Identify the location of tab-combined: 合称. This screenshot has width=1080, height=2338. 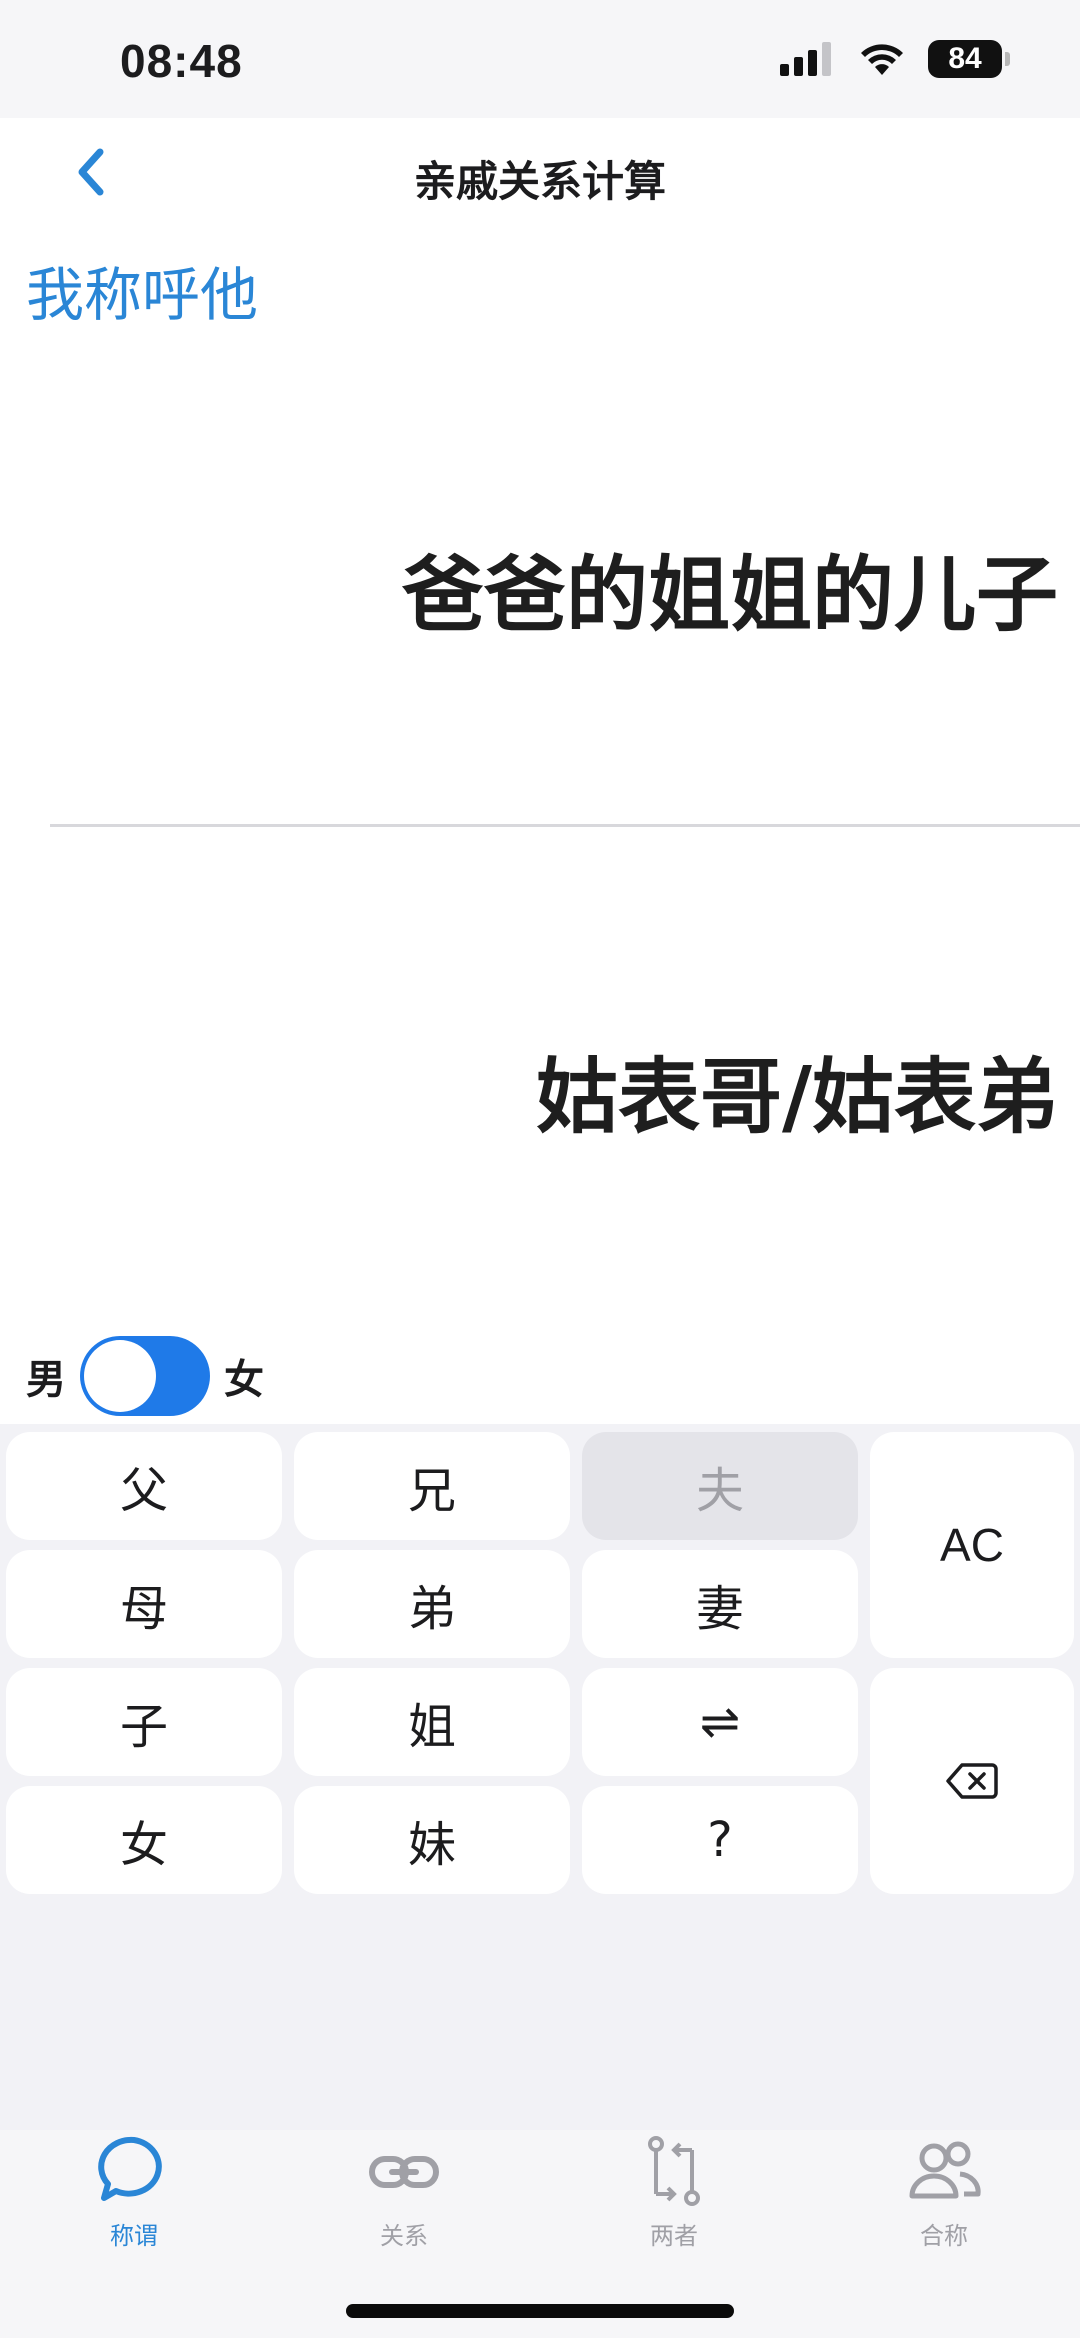
(944, 2197).